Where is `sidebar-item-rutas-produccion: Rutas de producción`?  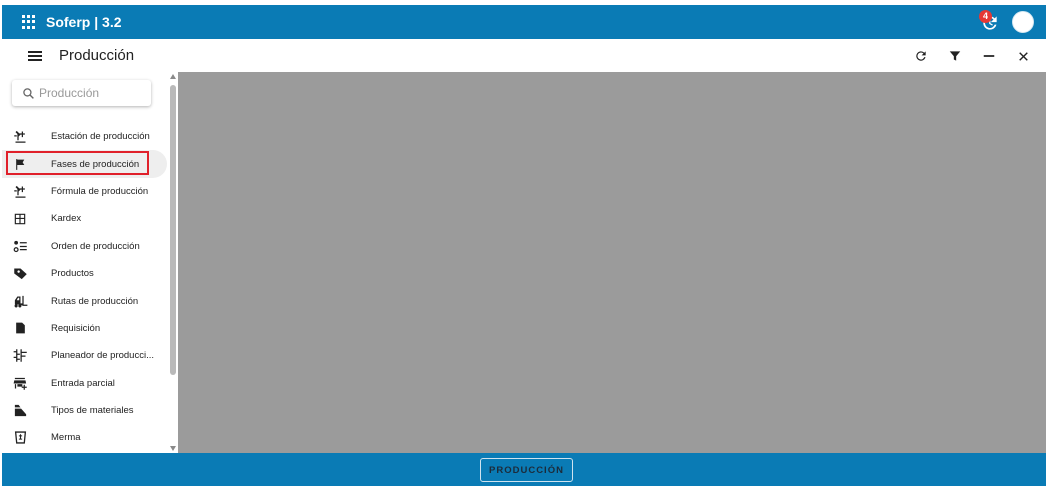 sidebar-item-rutas-produccion: Rutas de producción is located at coordinates (84, 300).